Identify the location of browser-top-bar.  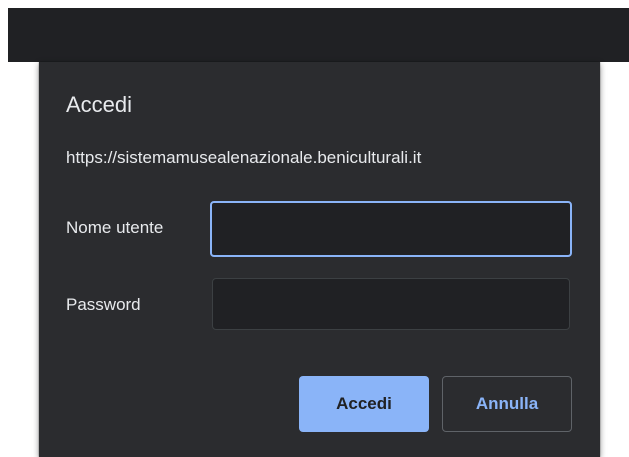
(318, 35).